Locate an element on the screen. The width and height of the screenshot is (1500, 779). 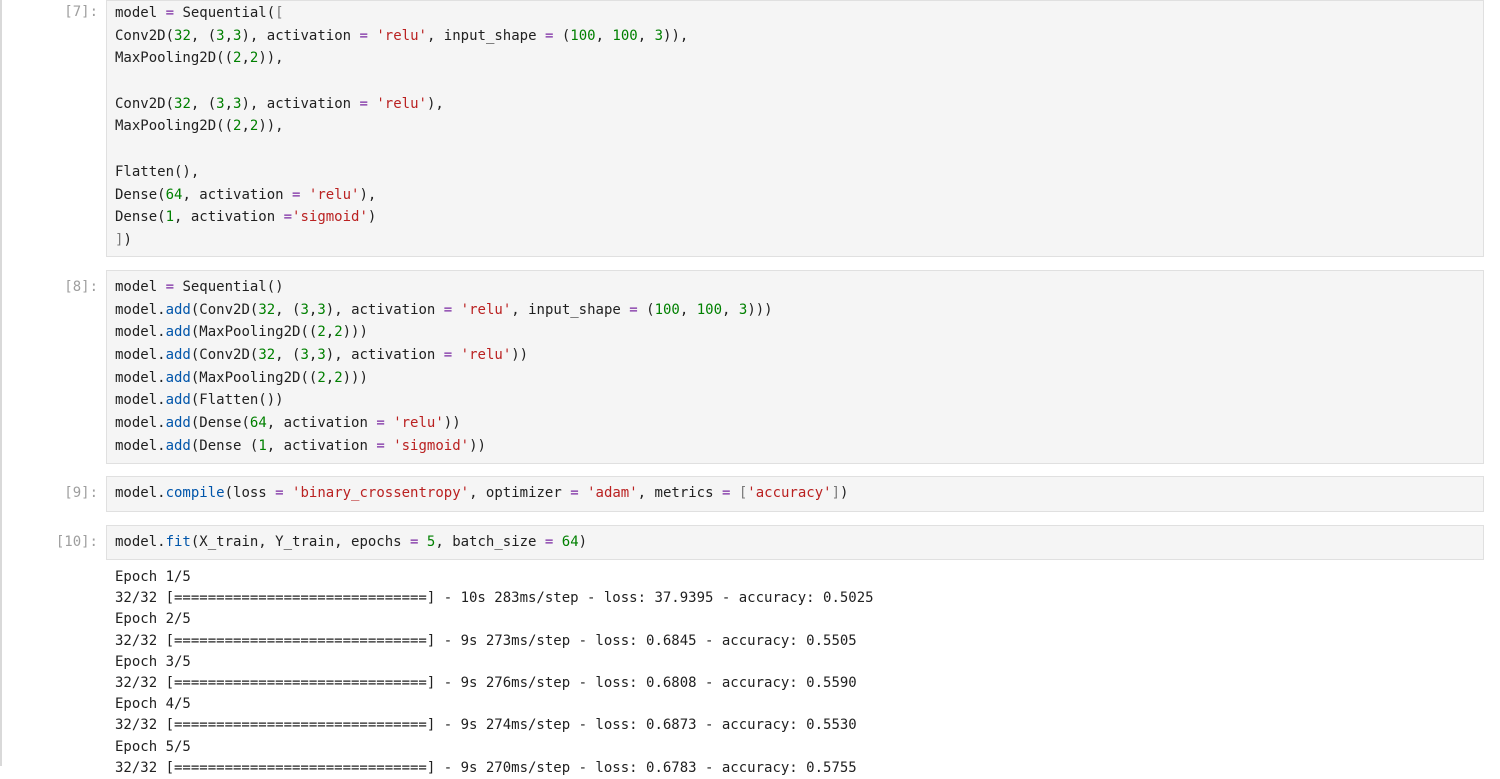
code-line: model.add(MaxPooling2D((2,2))) is located at coordinates (444, 378).